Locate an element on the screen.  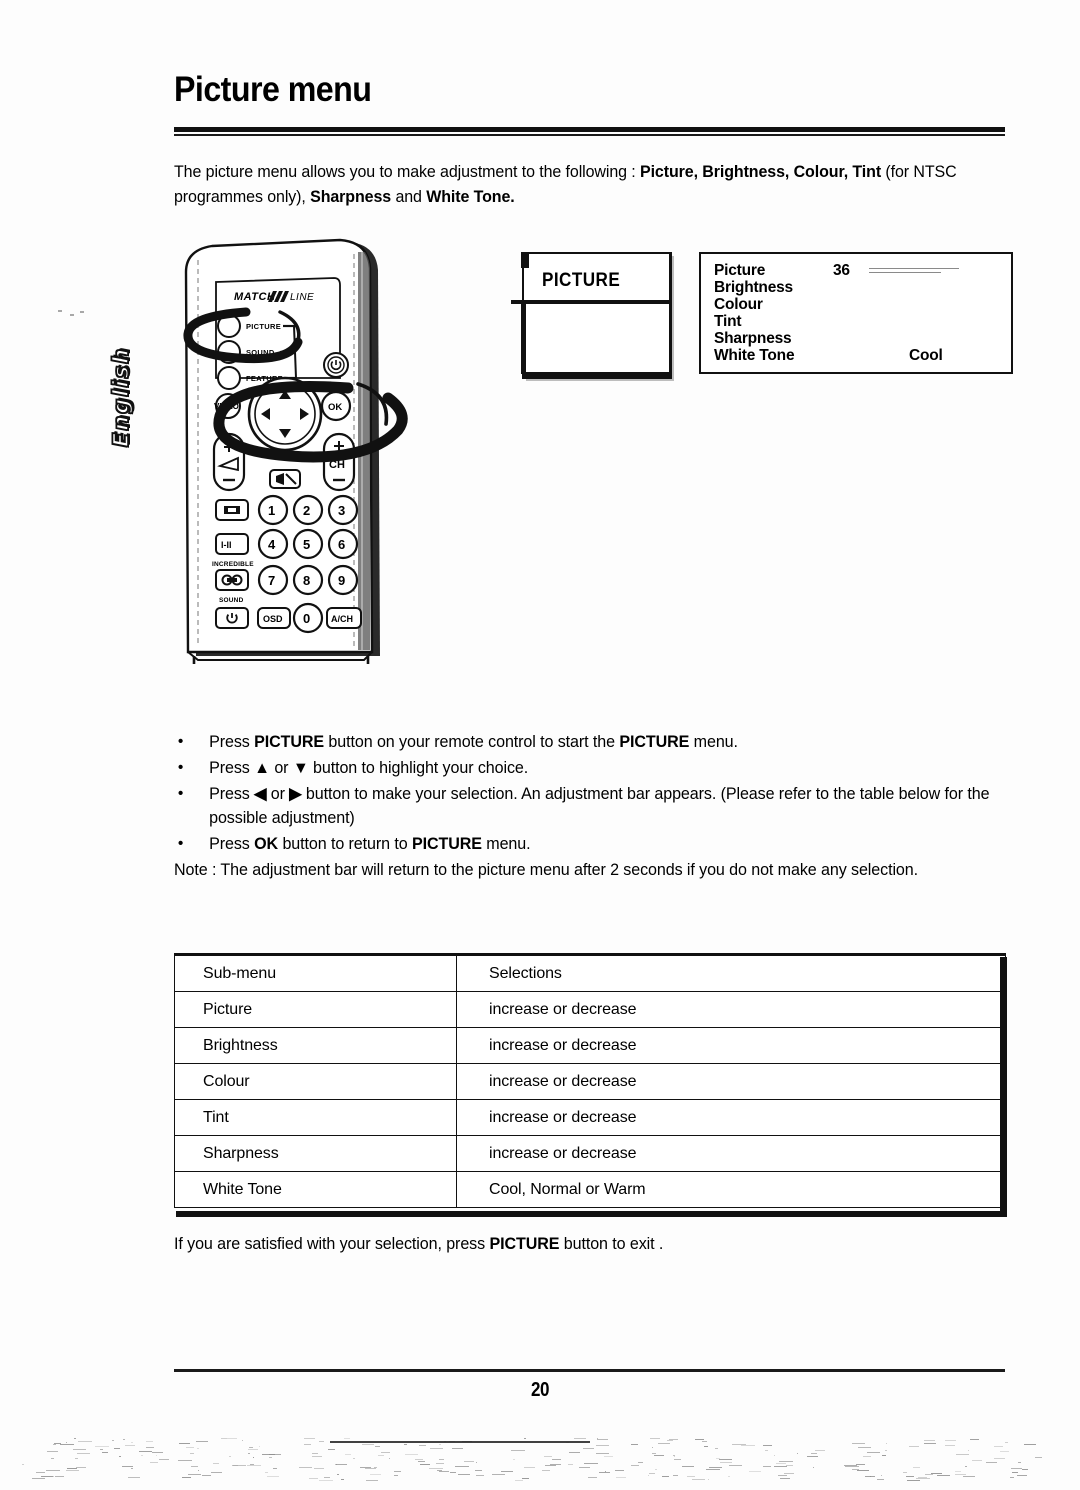
instruction-emphasis: ▼ is located at coordinates (300, 768).